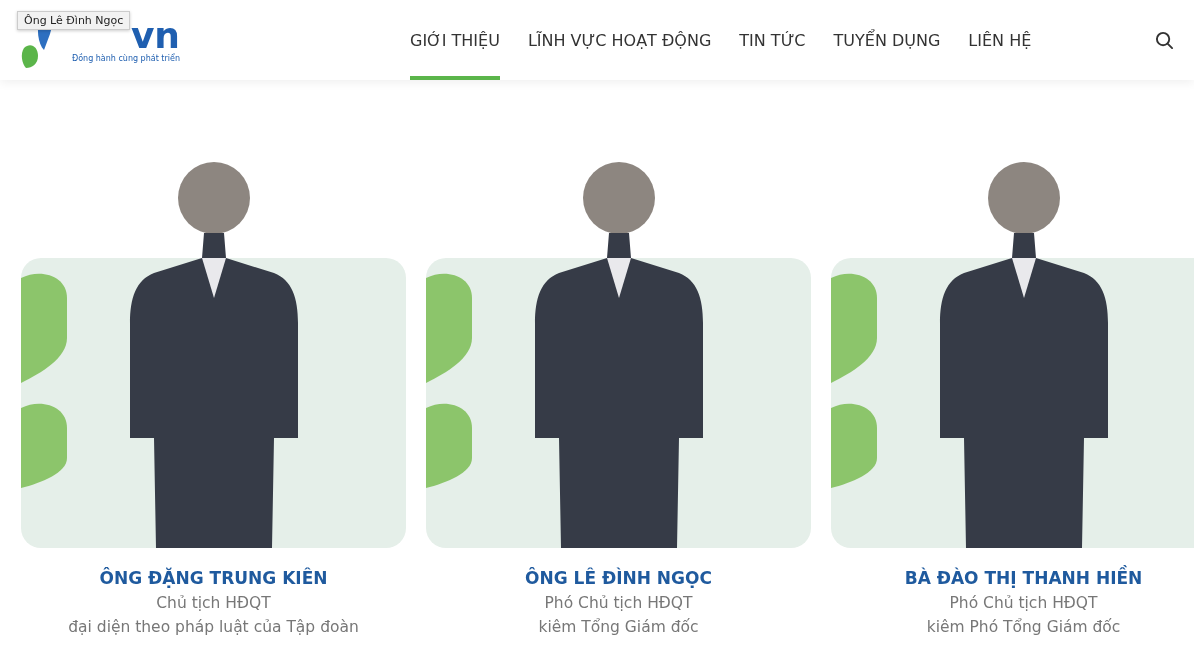  I want to click on search-icon, so click(1164, 40).